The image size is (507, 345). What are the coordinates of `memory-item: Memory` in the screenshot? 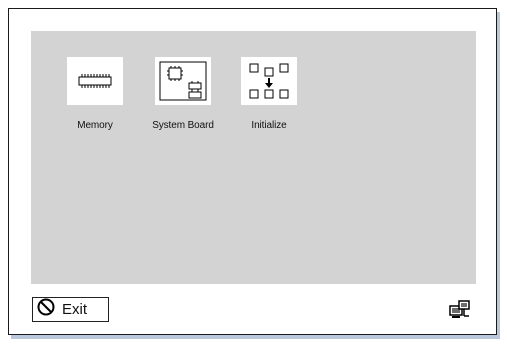 It's located at (95, 94).